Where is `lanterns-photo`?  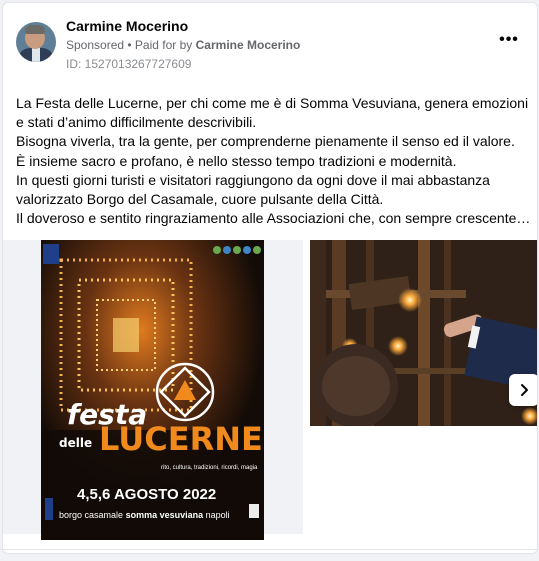 lanterns-photo is located at coordinates (423, 333).